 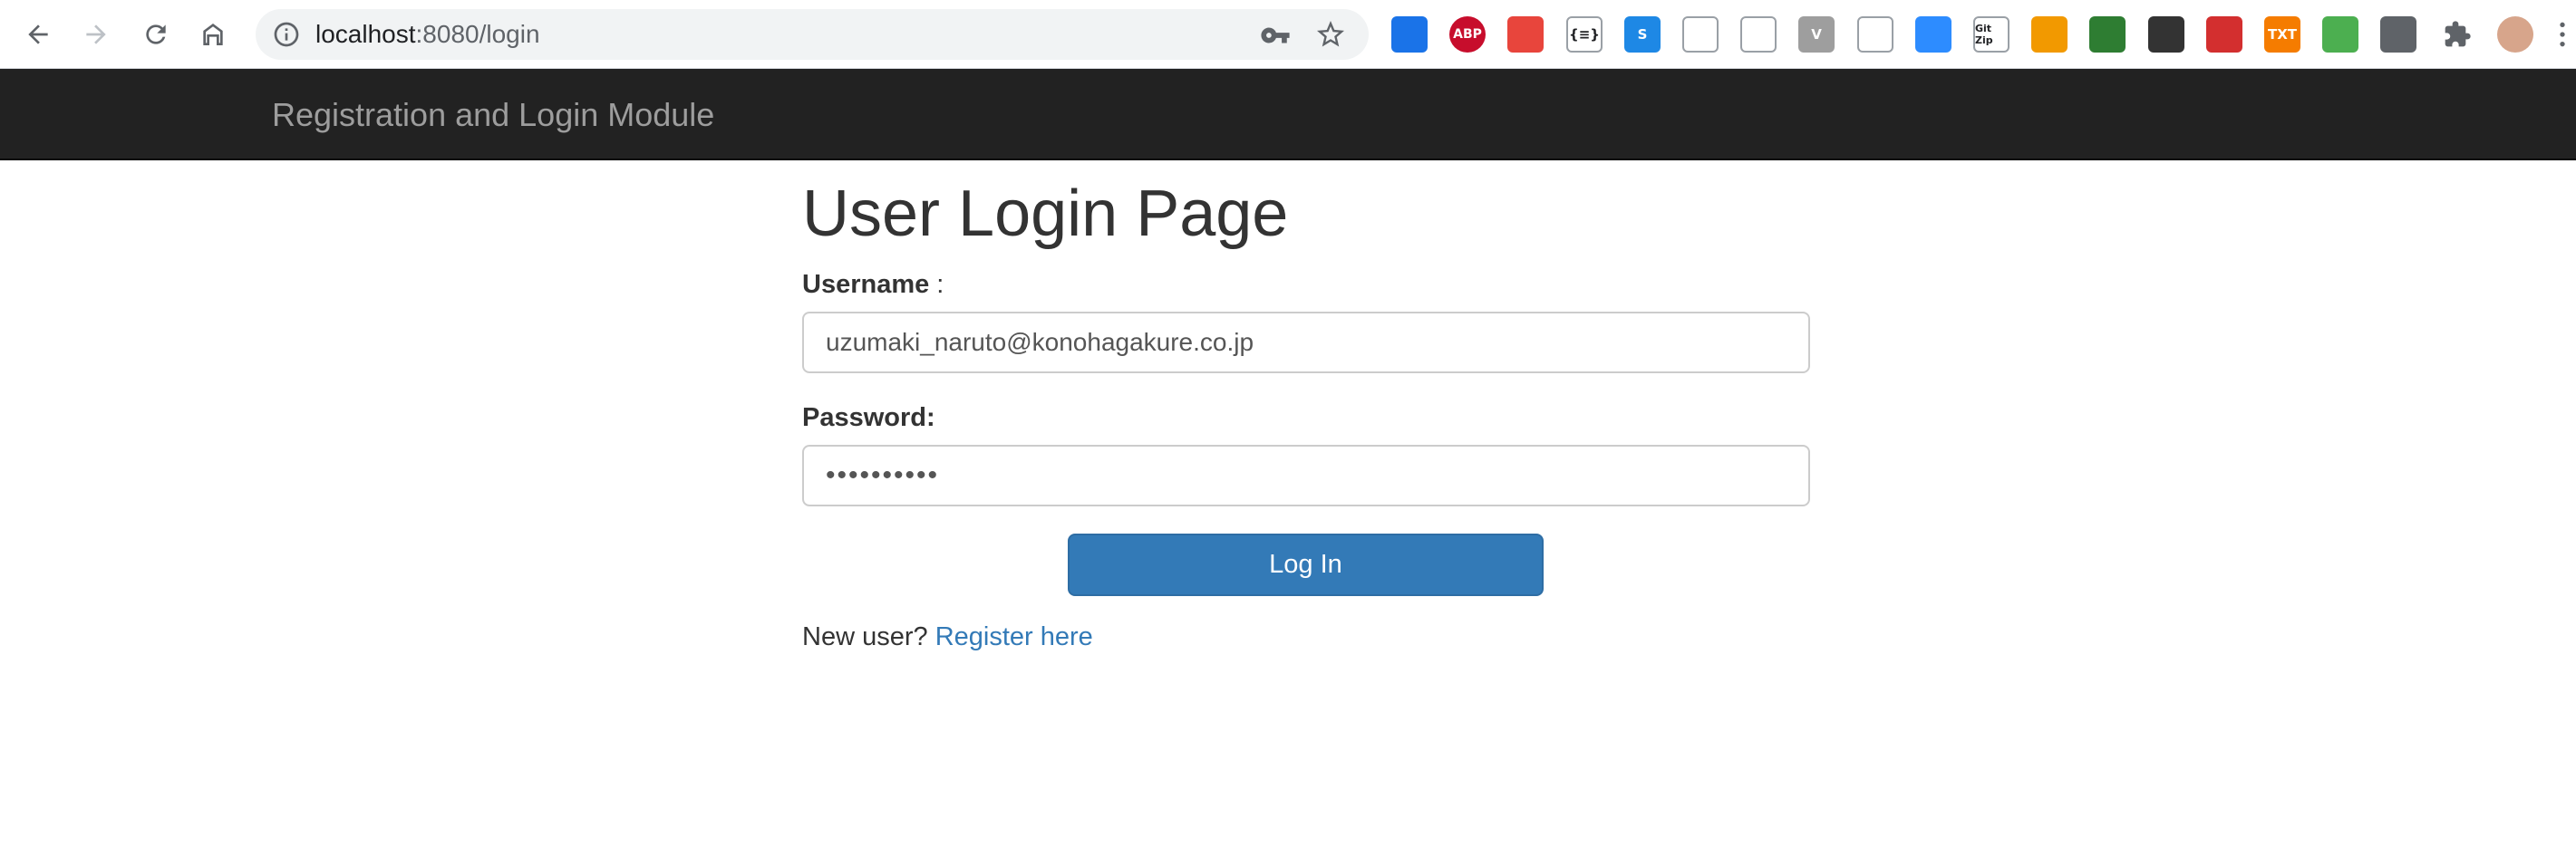 What do you see at coordinates (1014, 637) in the screenshot?
I see `register-link: Register here` at bounding box center [1014, 637].